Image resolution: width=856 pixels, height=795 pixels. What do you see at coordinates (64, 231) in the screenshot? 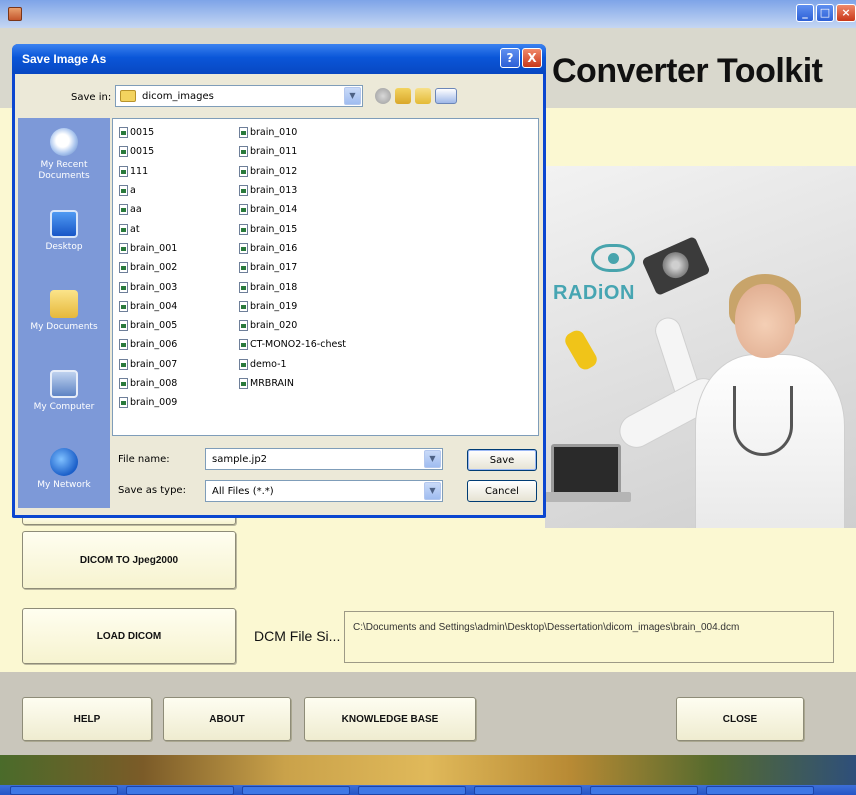
I see `place-desktop: Desktop` at bounding box center [64, 231].